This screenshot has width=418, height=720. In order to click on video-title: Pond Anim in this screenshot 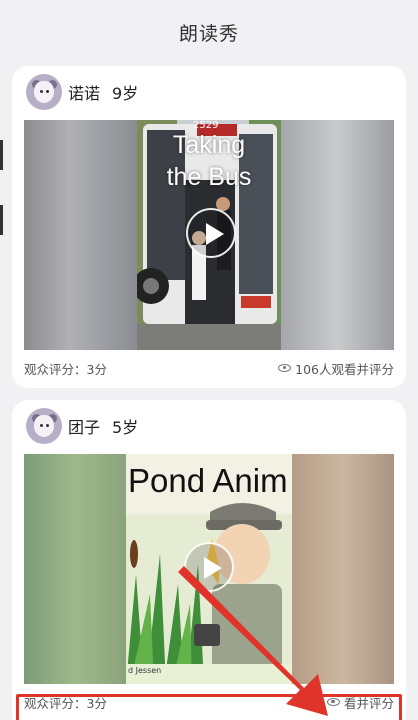, I will do `click(208, 480)`.